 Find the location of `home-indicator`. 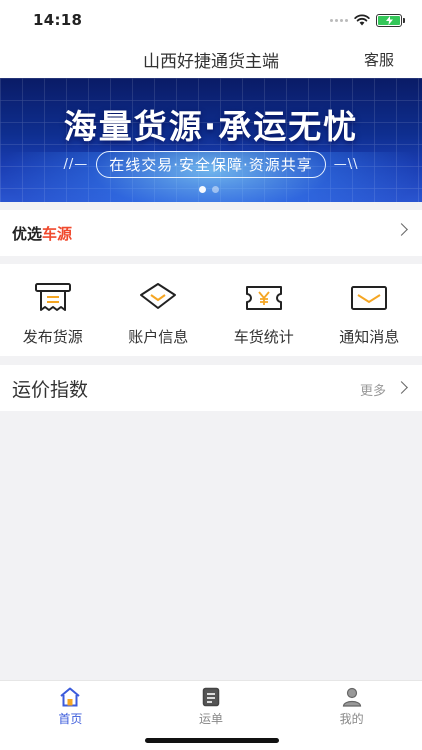

home-indicator is located at coordinates (212, 740).